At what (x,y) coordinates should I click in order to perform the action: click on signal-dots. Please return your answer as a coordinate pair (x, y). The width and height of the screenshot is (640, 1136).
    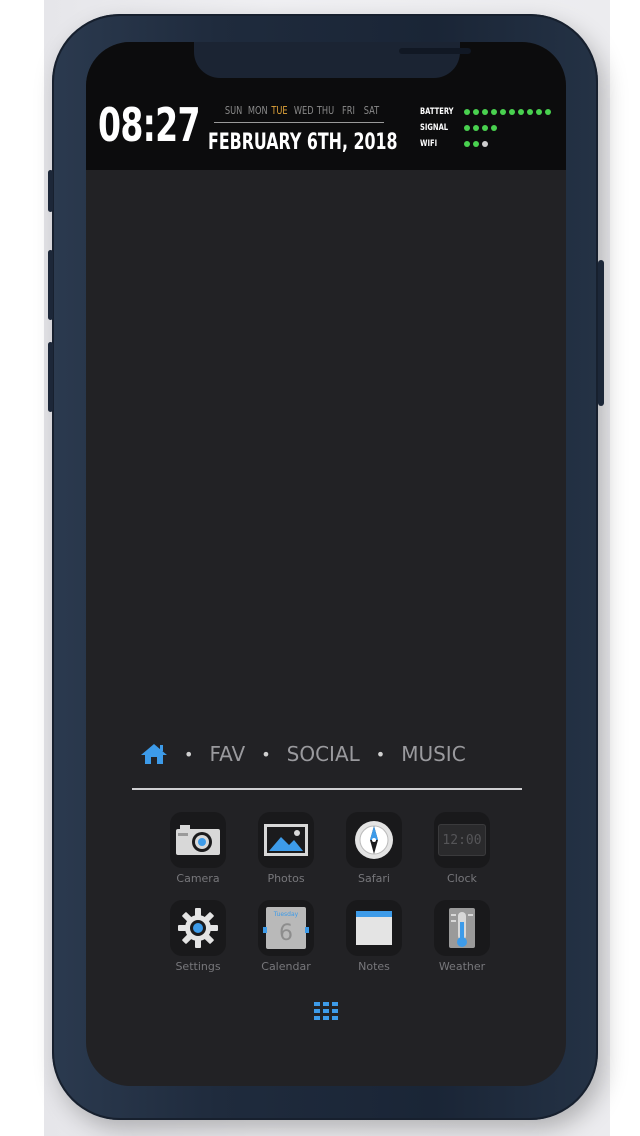
    Looking at the image, I should click on (480, 128).